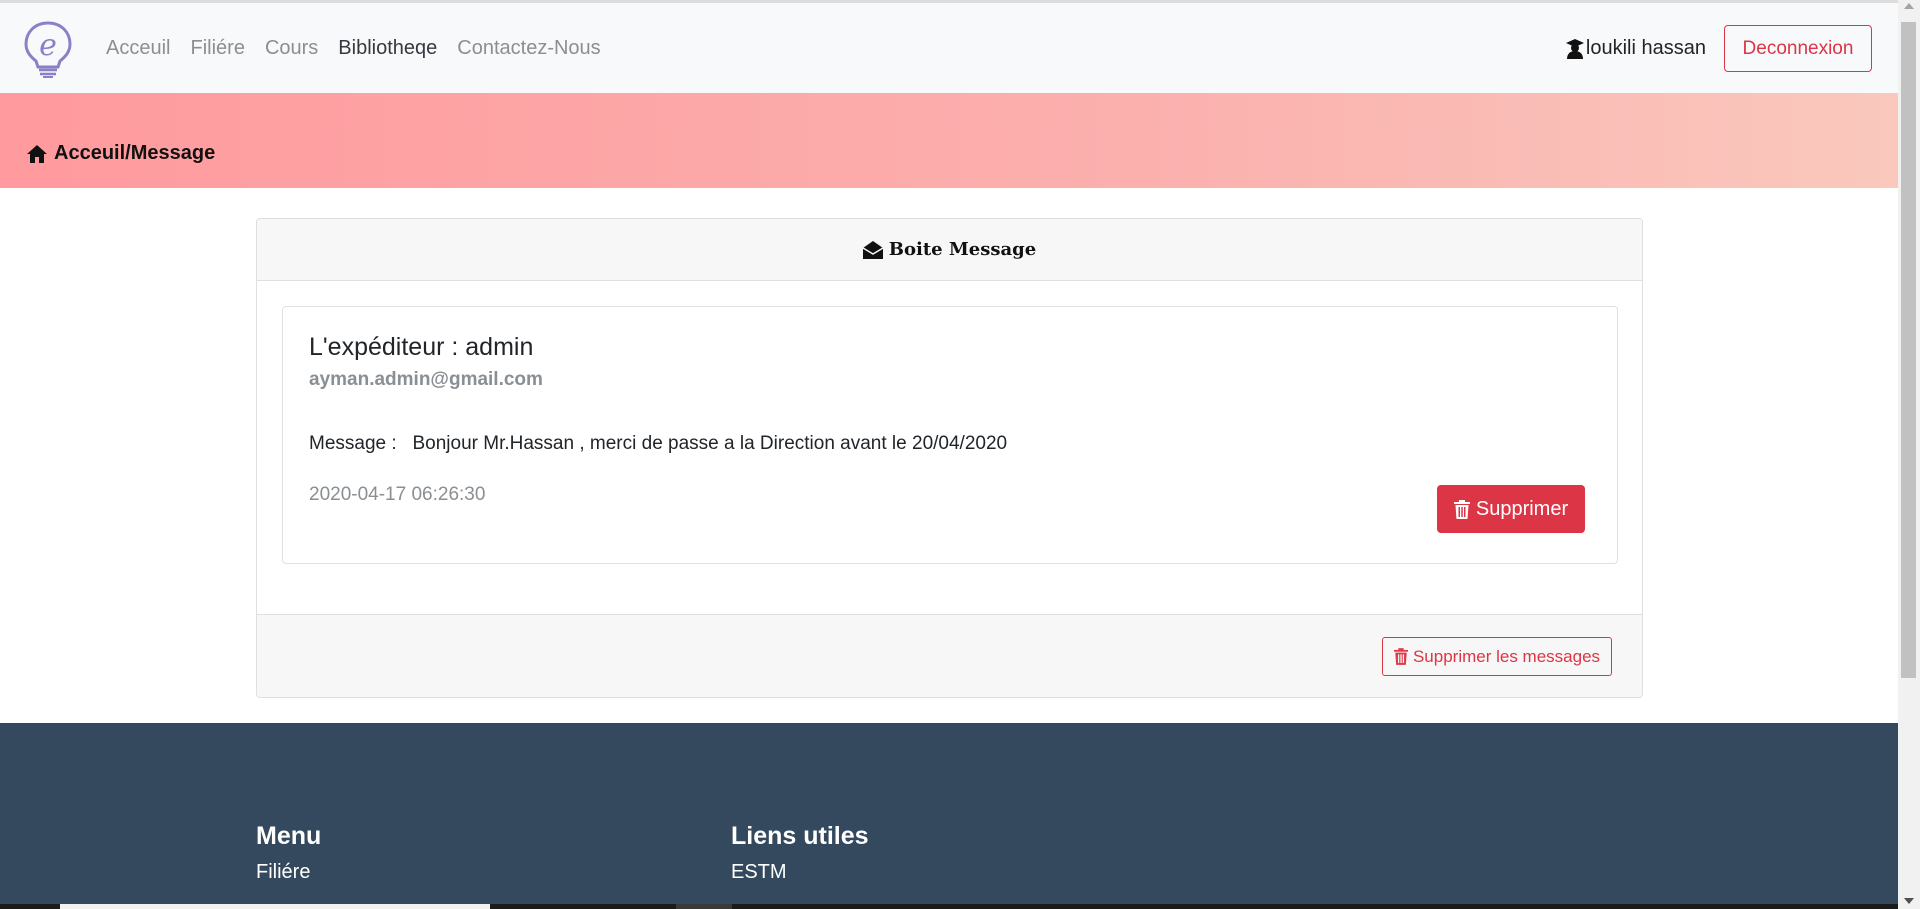 This screenshot has width=1920, height=909. Describe the element at coordinates (288, 872) in the screenshot. I see `footer-link-filiere: Filiére` at that location.